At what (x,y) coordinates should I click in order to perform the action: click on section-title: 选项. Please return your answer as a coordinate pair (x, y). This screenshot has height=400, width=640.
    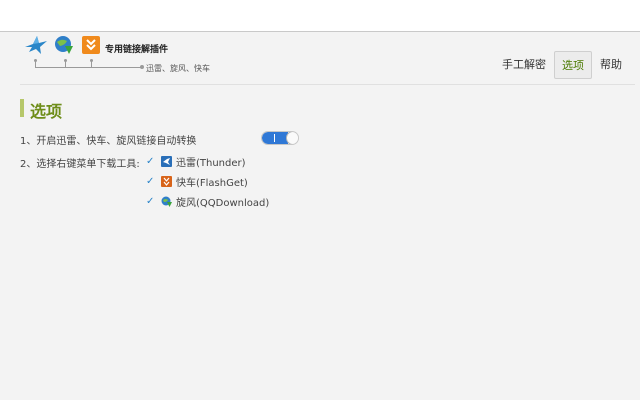
    Looking at the image, I should click on (46, 111).